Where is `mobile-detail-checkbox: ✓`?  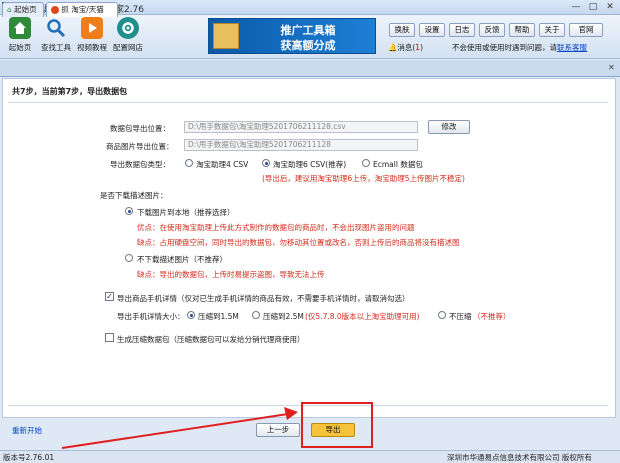
mobile-detail-checkbox: ✓ is located at coordinates (109, 296).